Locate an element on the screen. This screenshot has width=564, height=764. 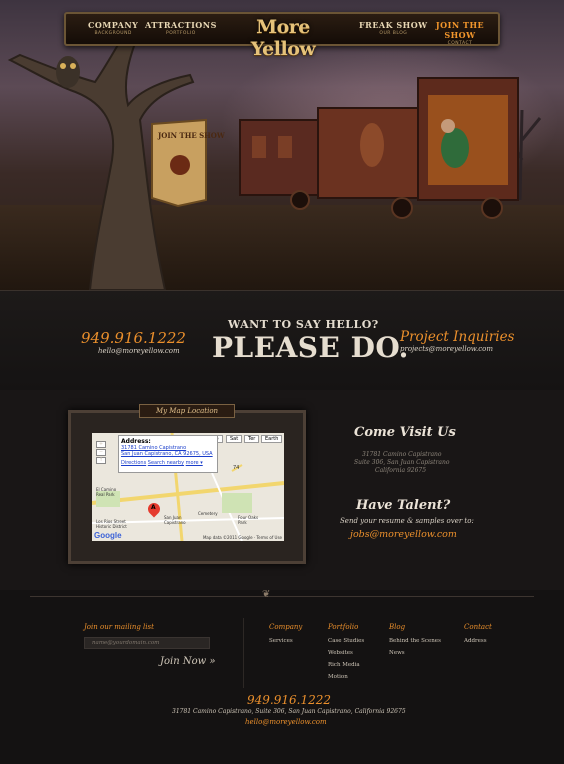
footer-link-case-studies: Case Studies is located at coordinates (346, 641).